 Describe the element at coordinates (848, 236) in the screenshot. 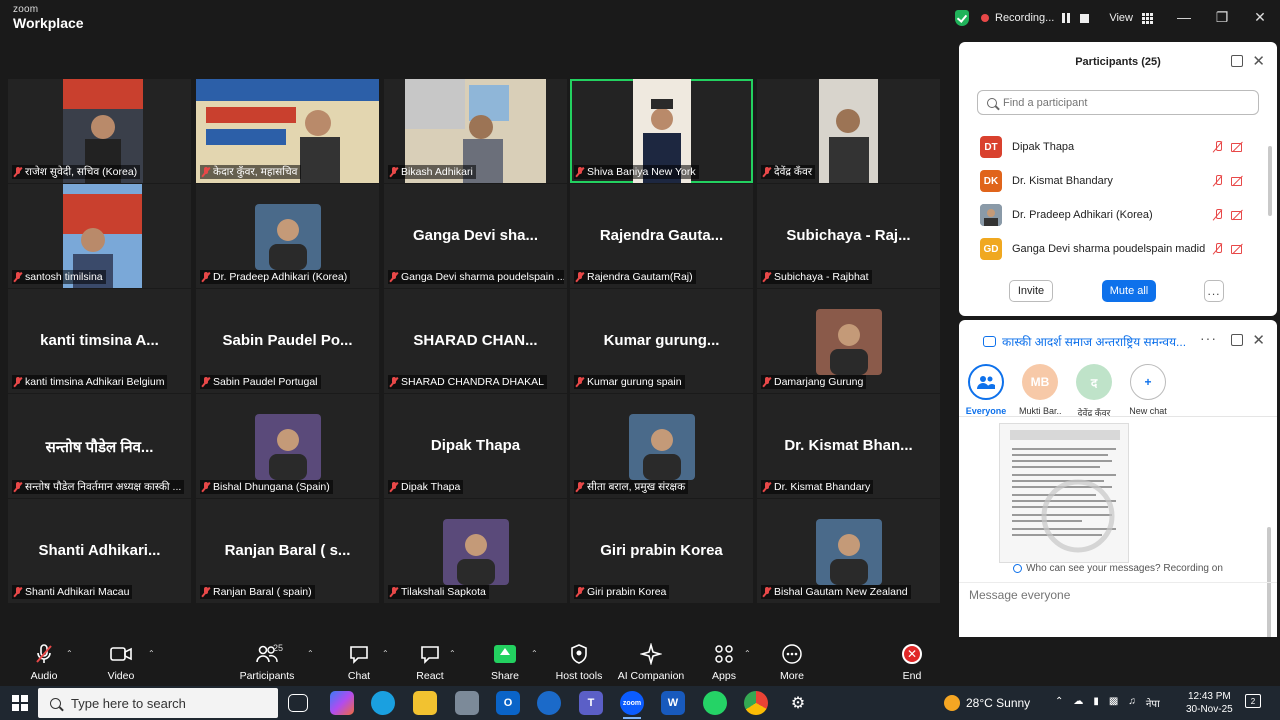

I see `video-tile: Subichaya - Raj... Subichaya - Rajbhat` at that location.